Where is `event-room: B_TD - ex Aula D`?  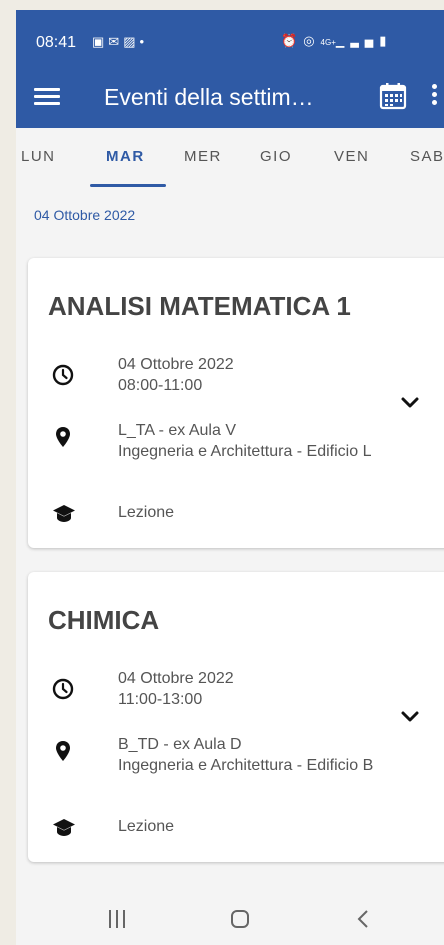
event-room: B_TD - ex Aula D is located at coordinates (180, 744).